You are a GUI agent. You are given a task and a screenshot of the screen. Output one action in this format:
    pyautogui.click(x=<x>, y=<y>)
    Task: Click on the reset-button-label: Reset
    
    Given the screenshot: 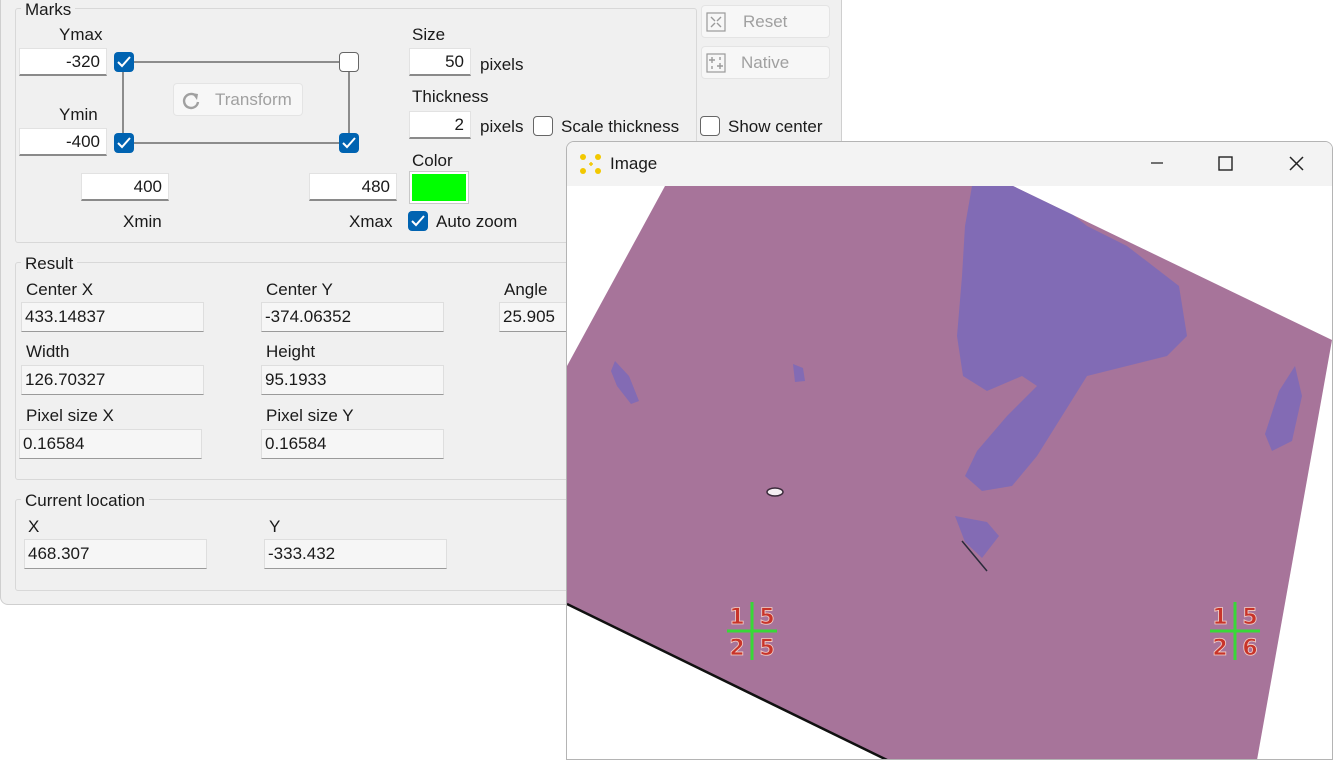 What is the action you would take?
    pyautogui.click(x=765, y=21)
    